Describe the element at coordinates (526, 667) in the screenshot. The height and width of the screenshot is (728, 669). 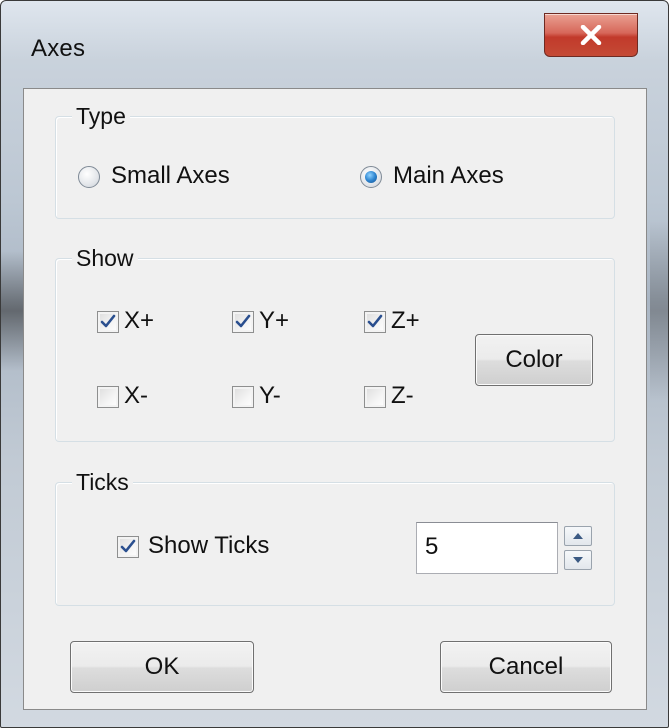
I see `cancel-button: Cancel` at that location.